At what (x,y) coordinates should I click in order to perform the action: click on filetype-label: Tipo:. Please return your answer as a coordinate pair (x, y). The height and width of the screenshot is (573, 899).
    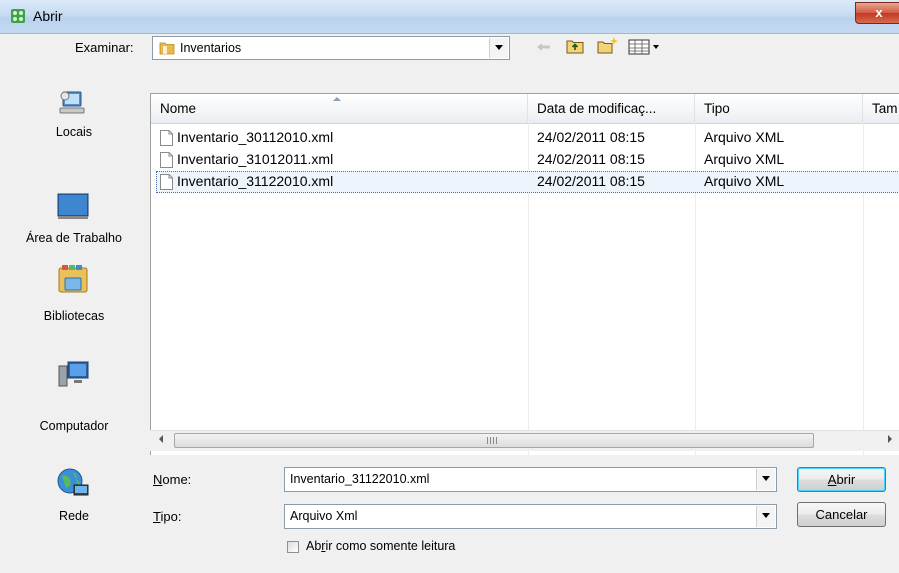
    Looking at the image, I should click on (167, 516).